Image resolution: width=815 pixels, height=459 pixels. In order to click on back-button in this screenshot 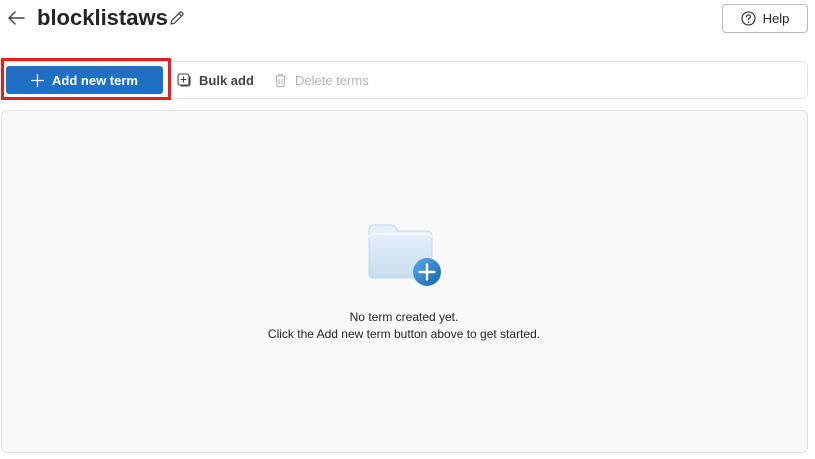, I will do `click(16, 18)`.